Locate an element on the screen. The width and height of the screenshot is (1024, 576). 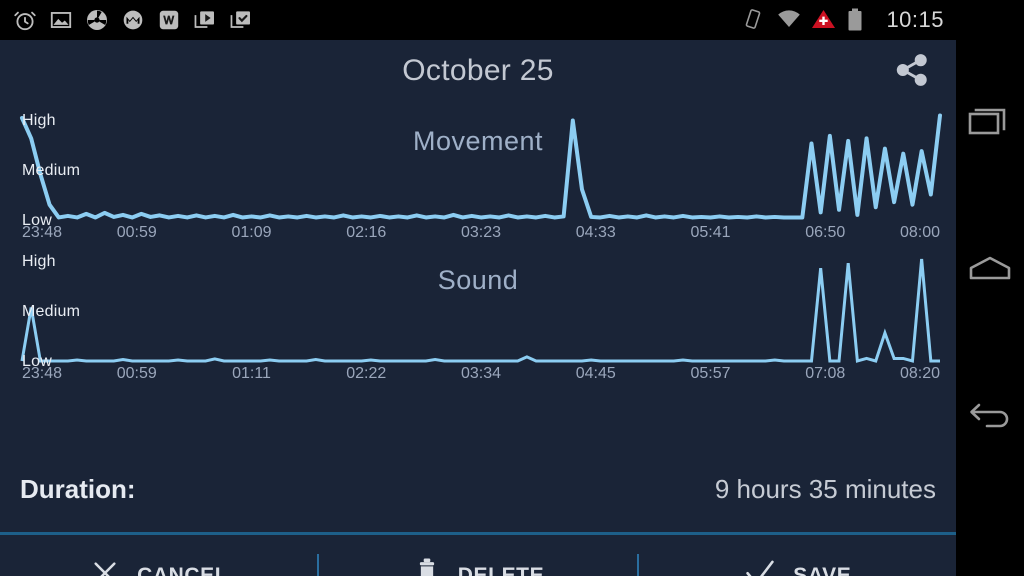
sound-xaxis-tick: 04:45 is located at coordinates (595, 373).